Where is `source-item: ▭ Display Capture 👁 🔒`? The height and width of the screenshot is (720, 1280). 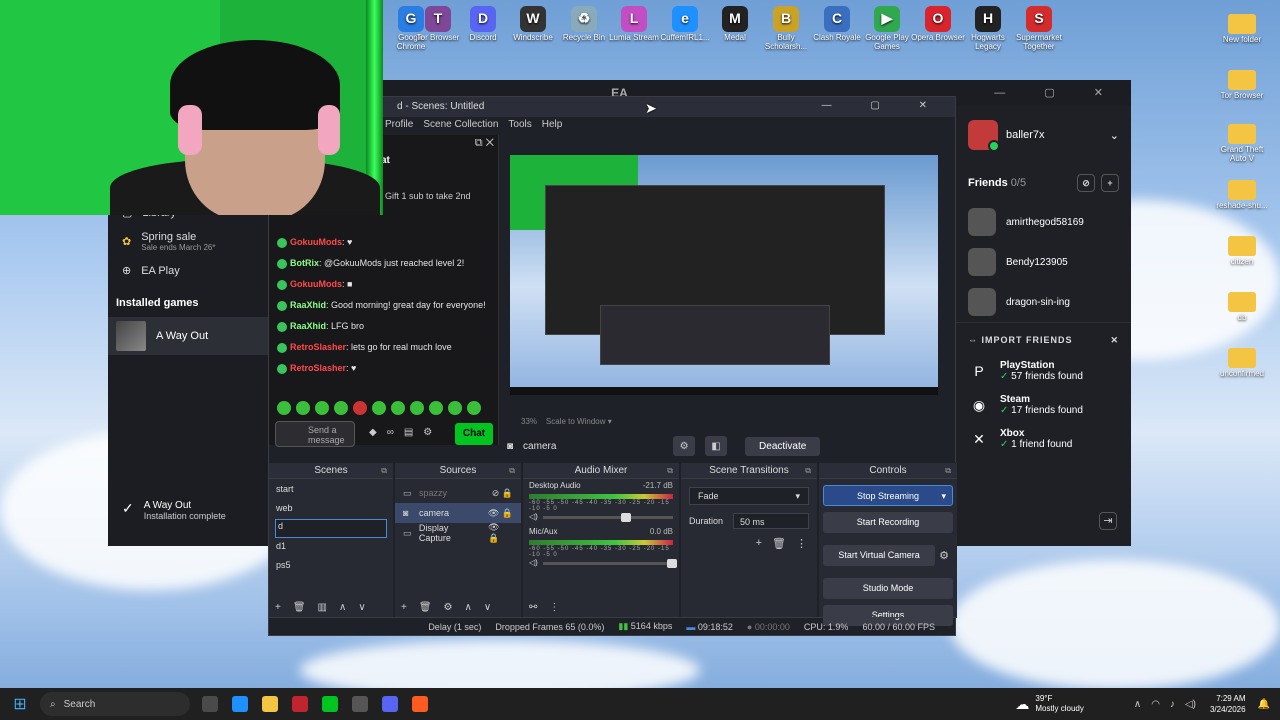 source-item: ▭ Display Capture 👁 🔒 is located at coordinates (458, 533).